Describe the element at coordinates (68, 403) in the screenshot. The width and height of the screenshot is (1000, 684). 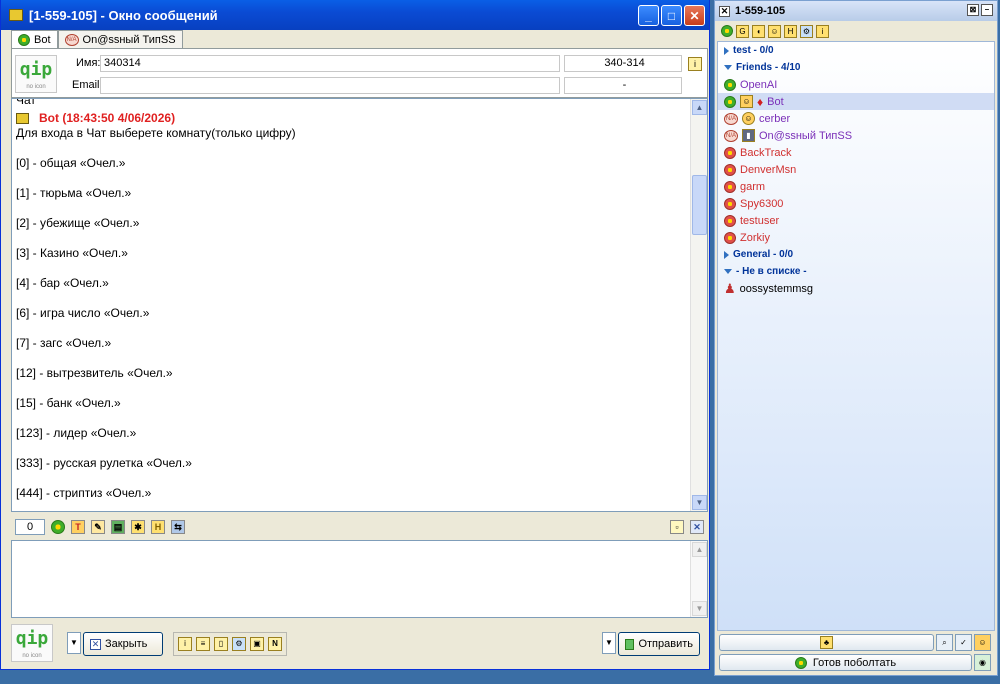
I see `room-option-line: [15] - банк «Очел.»` at that location.